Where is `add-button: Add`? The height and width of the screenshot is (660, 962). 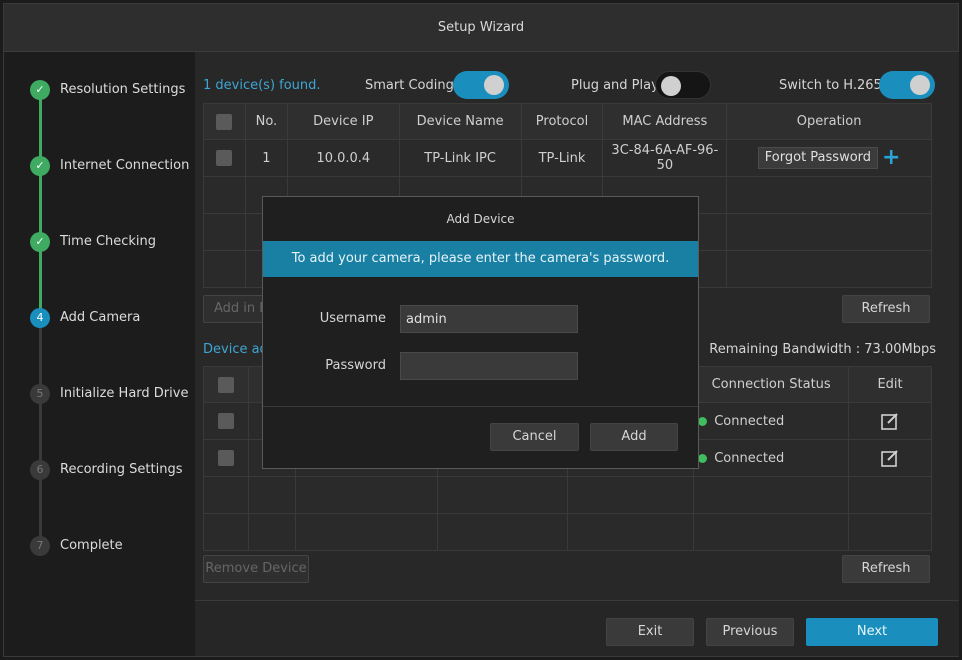
add-button: Add is located at coordinates (634, 437).